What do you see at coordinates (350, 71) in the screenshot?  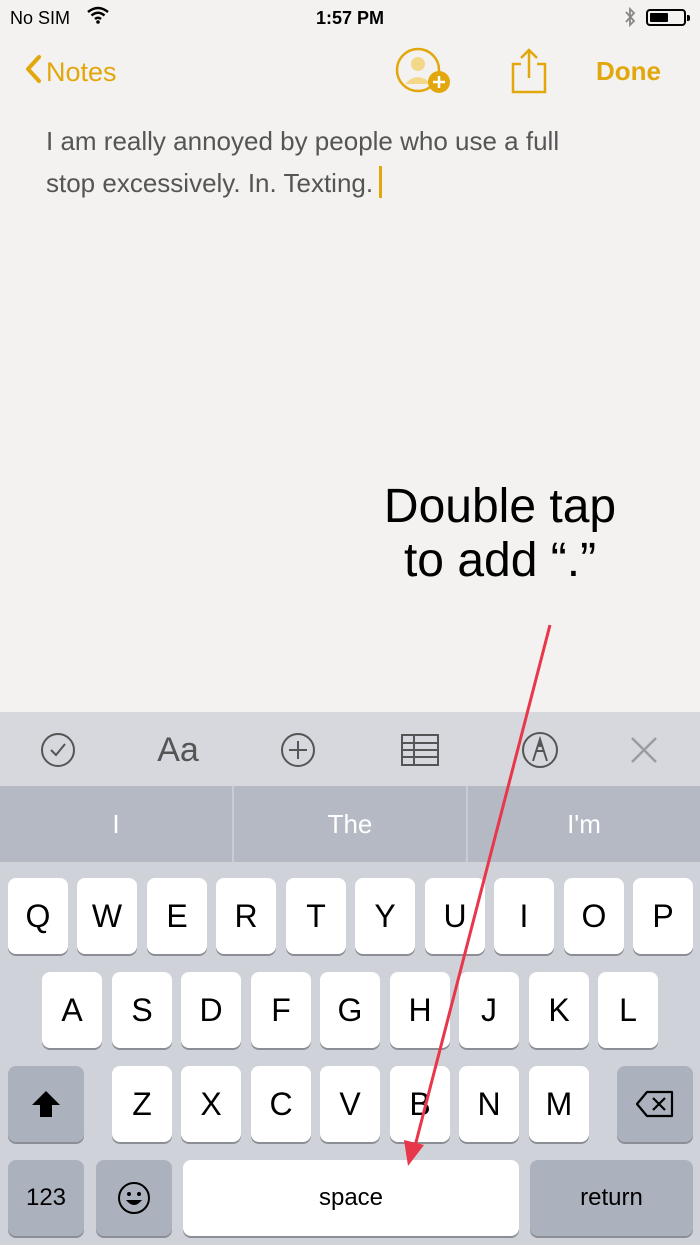 I see `navigation-bar: Notes Done` at bounding box center [350, 71].